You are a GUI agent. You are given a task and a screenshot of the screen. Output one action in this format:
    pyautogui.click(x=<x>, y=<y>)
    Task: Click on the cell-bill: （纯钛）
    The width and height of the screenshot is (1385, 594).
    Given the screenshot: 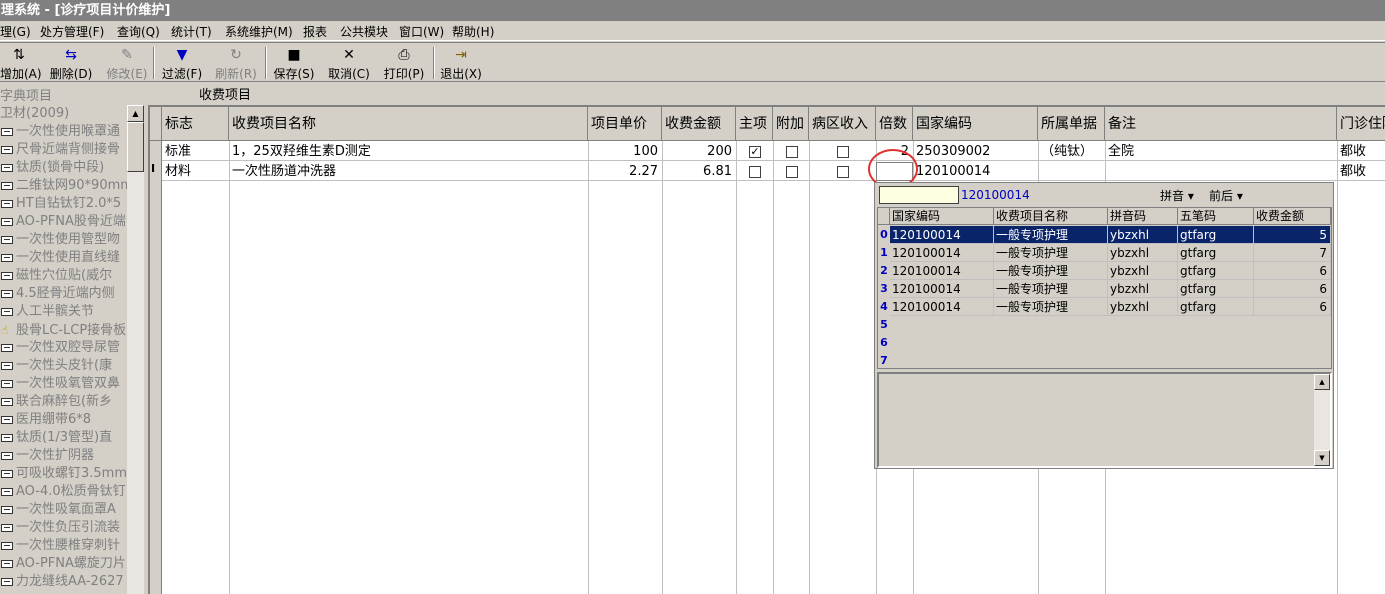 What is the action you would take?
    pyautogui.click(x=1071, y=151)
    